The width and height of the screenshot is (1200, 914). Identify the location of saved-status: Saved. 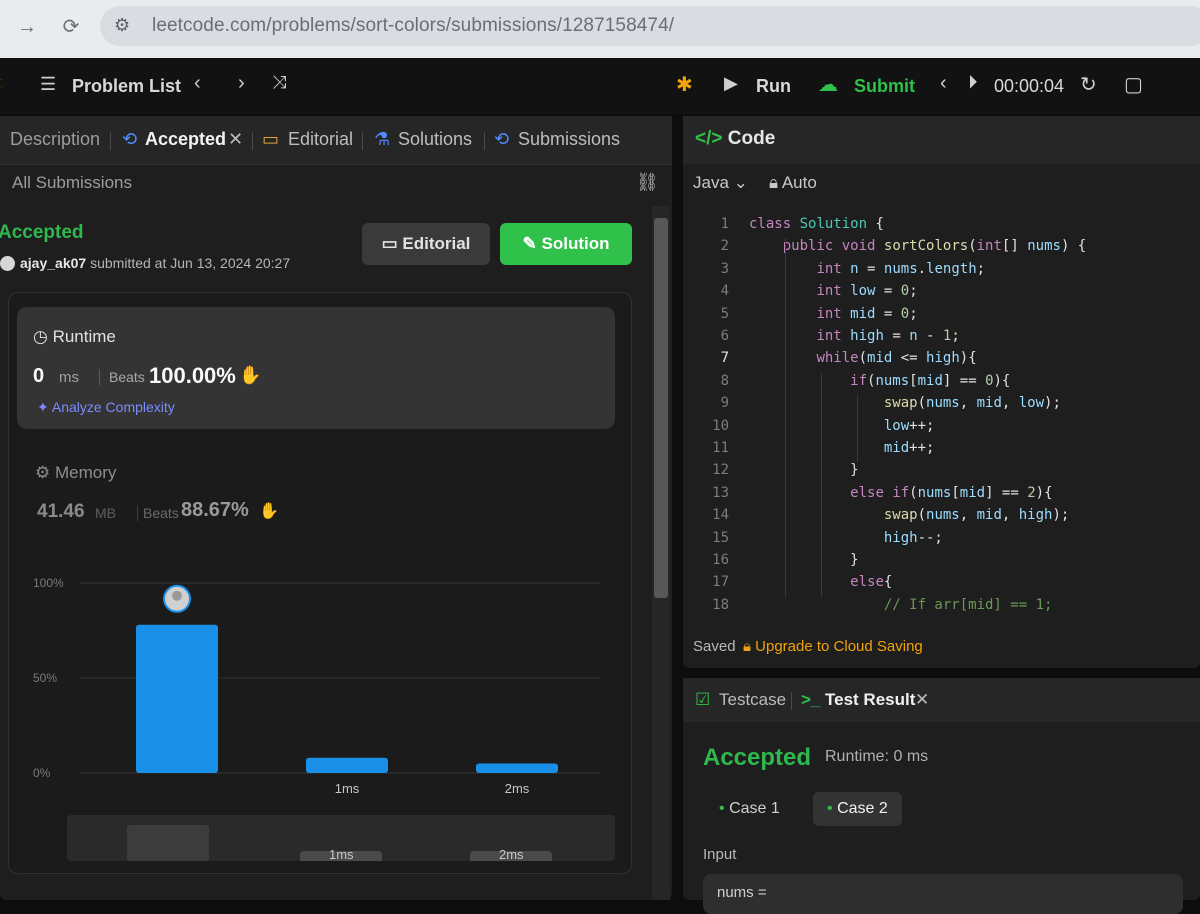
(714, 646).